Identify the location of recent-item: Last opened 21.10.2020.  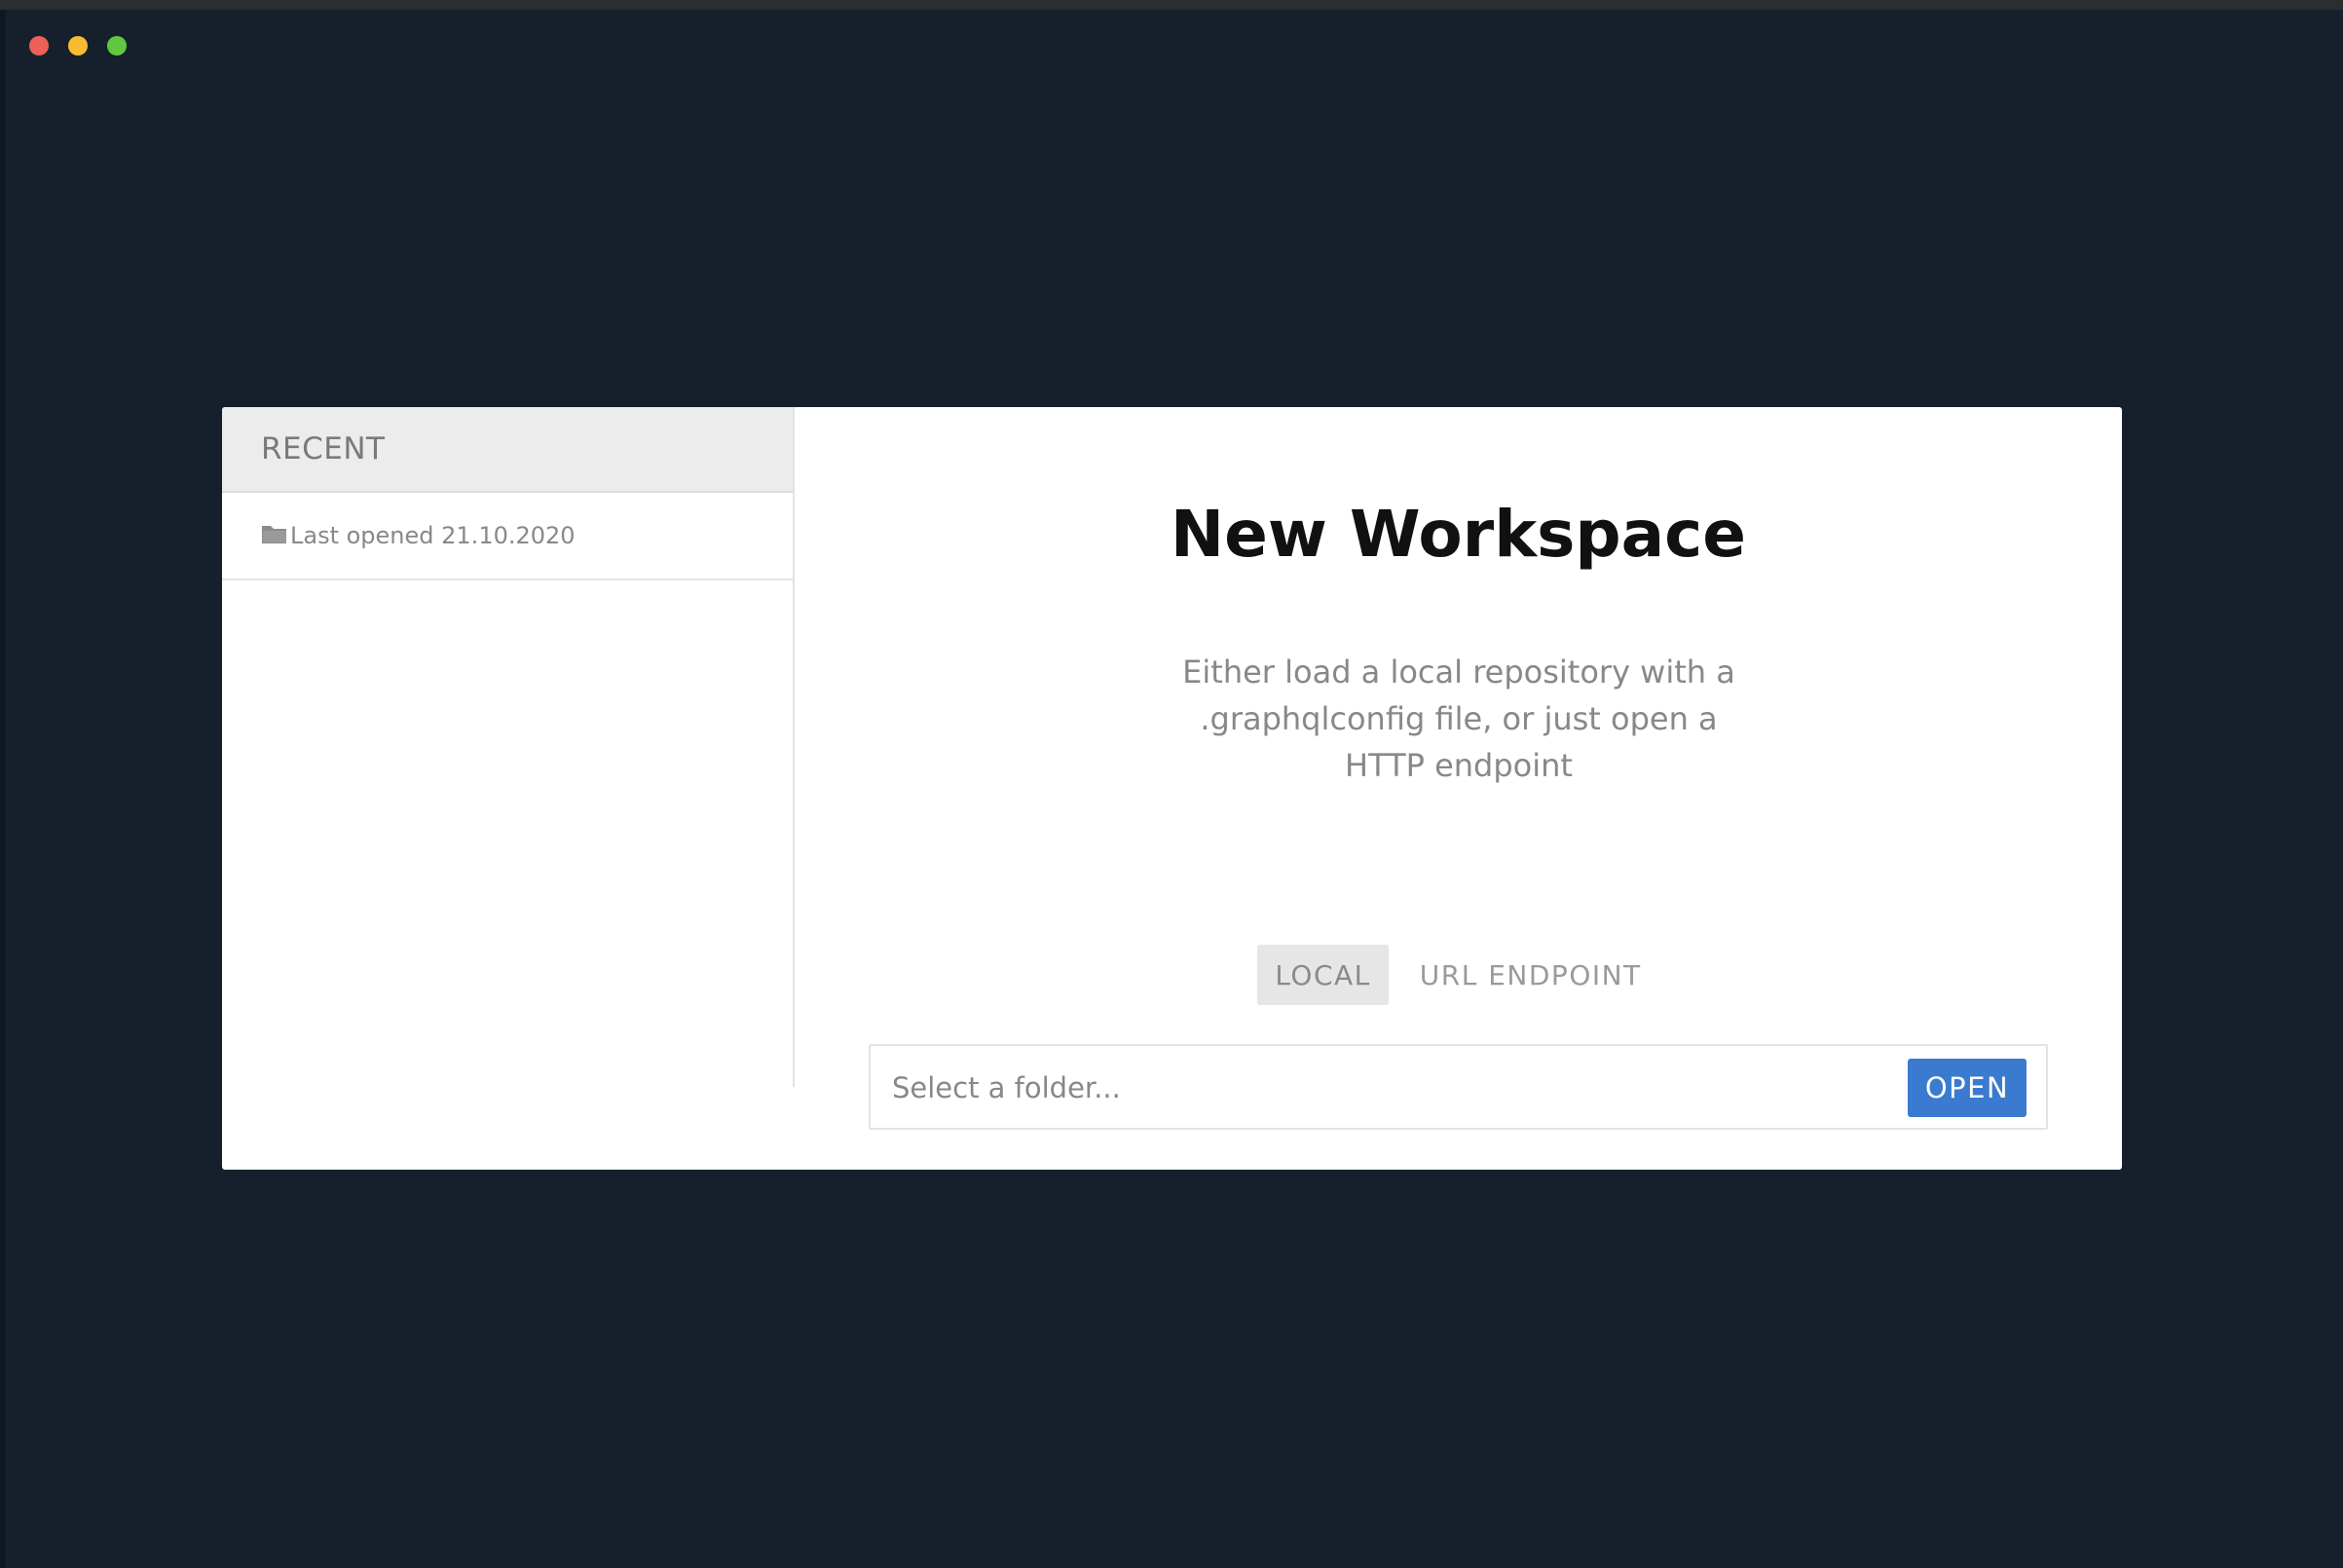
(508, 536).